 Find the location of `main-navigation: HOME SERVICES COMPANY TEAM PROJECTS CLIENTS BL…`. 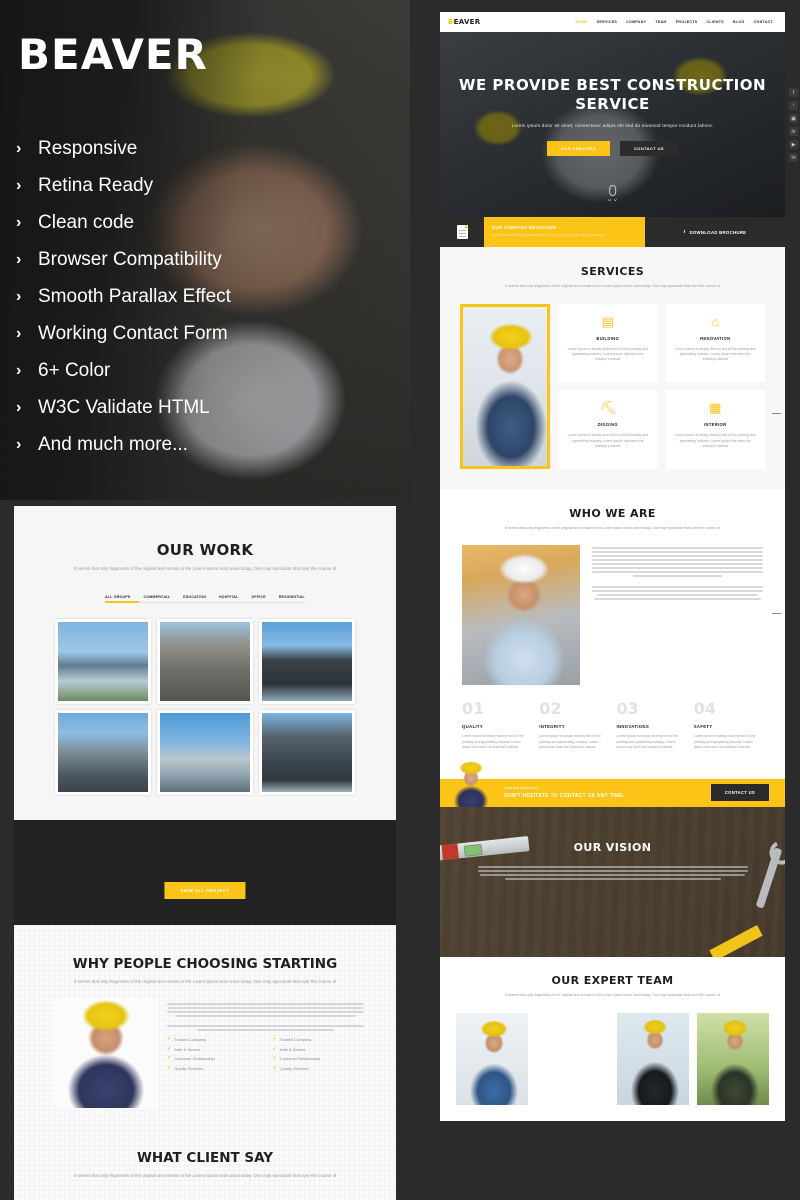

main-navigation: HOME SERVICES COMPANY TEAM PROJECTS CLIENTS BL… is located at coordinates (676, 22).